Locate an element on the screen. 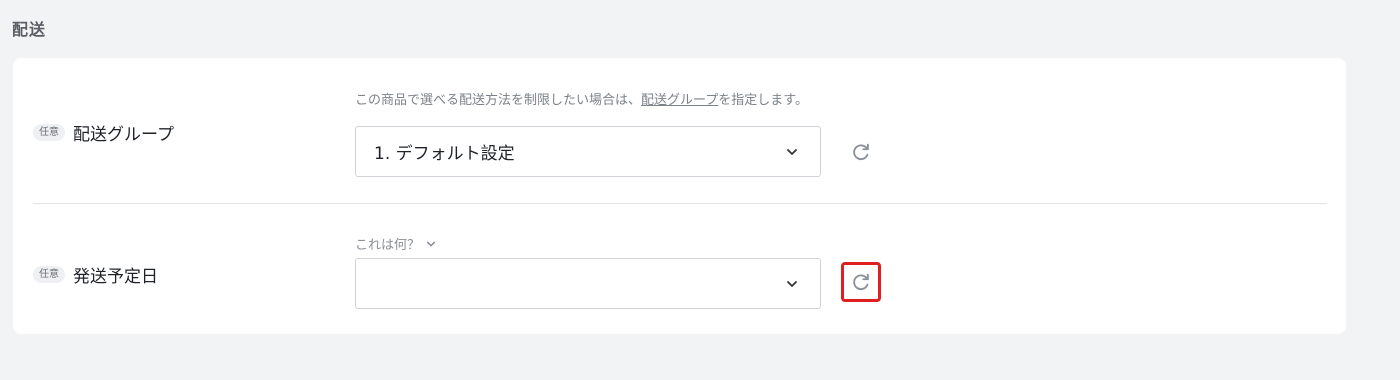  shipping-group-select: 1. デフォルト設定 is located at coordinates (588, 151).